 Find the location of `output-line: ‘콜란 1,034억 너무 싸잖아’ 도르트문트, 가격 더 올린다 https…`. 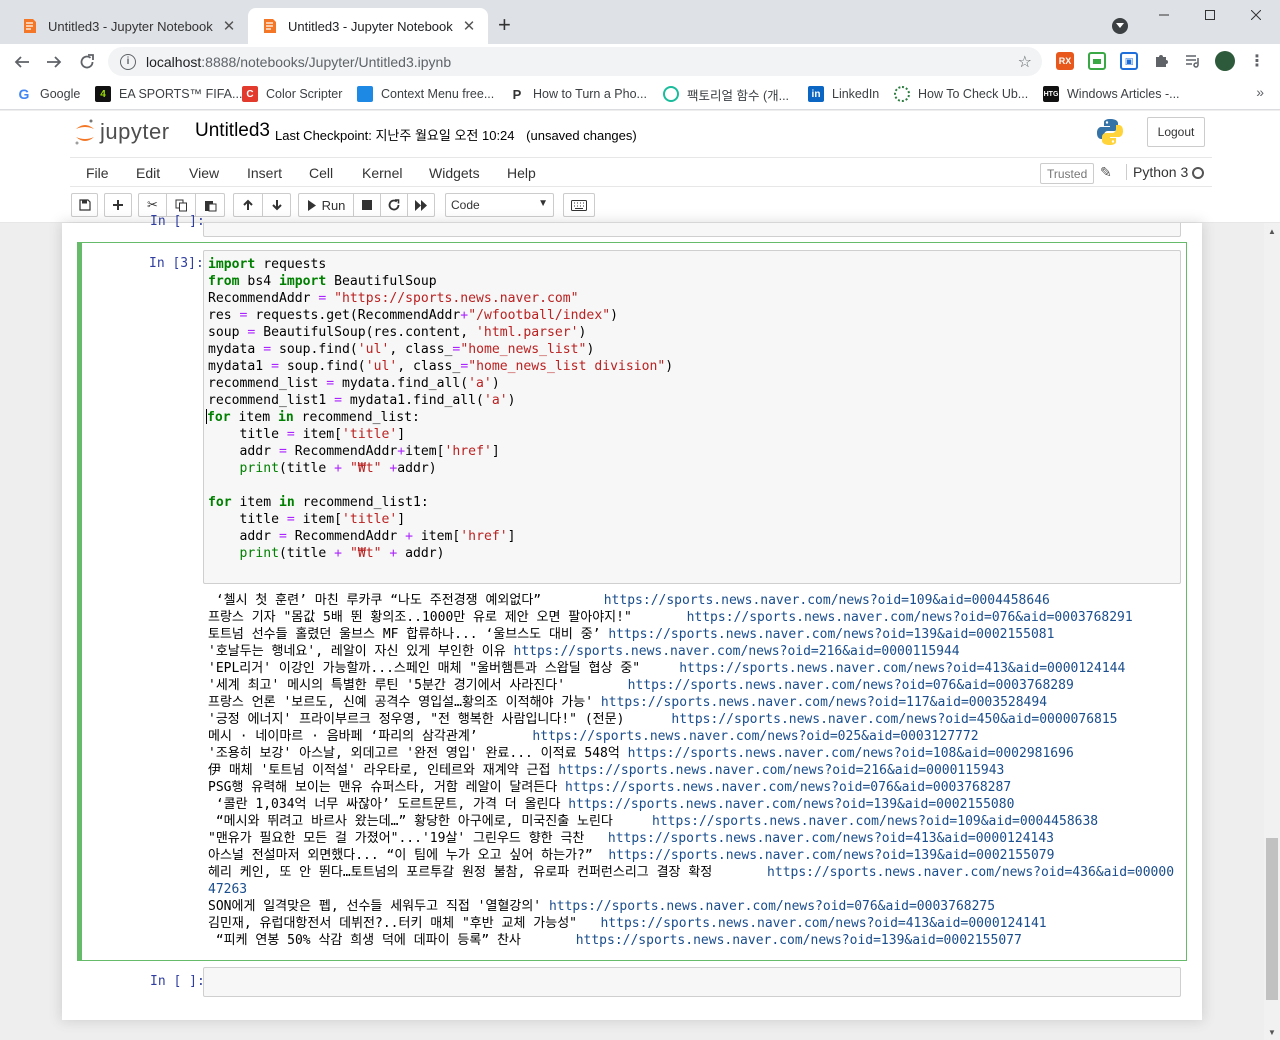

output-line: ‘콜란 1,034억 너무 싸잖아’ 도르트문트, 가격 더 올린다 https… is located at coordinates (694, 804).